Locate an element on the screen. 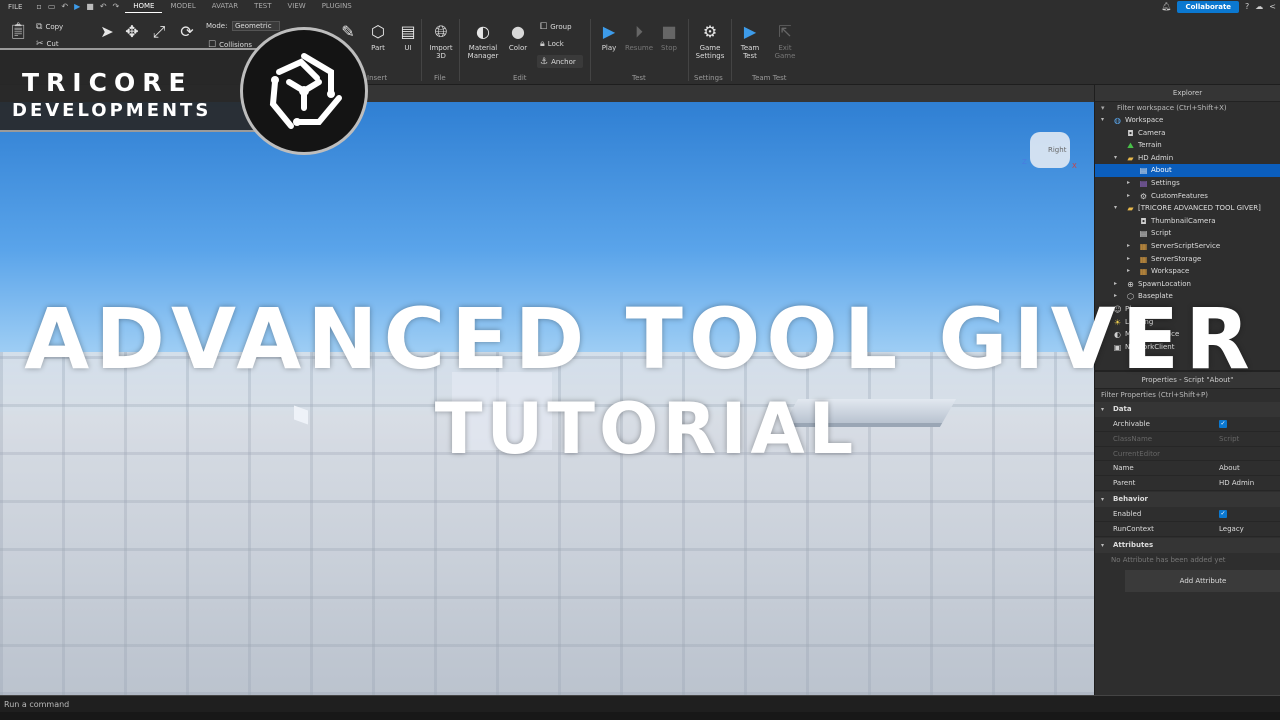 Image resolution: width=1280 pixels, height=720 pixels. color-button: ● Color is located at coordinates (518, 38).